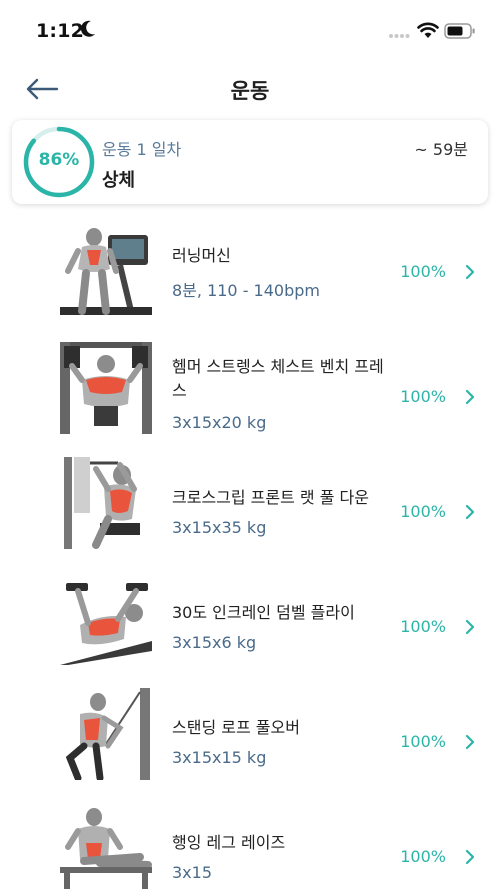  I want to click on wifi-icon, so click(428, 30).